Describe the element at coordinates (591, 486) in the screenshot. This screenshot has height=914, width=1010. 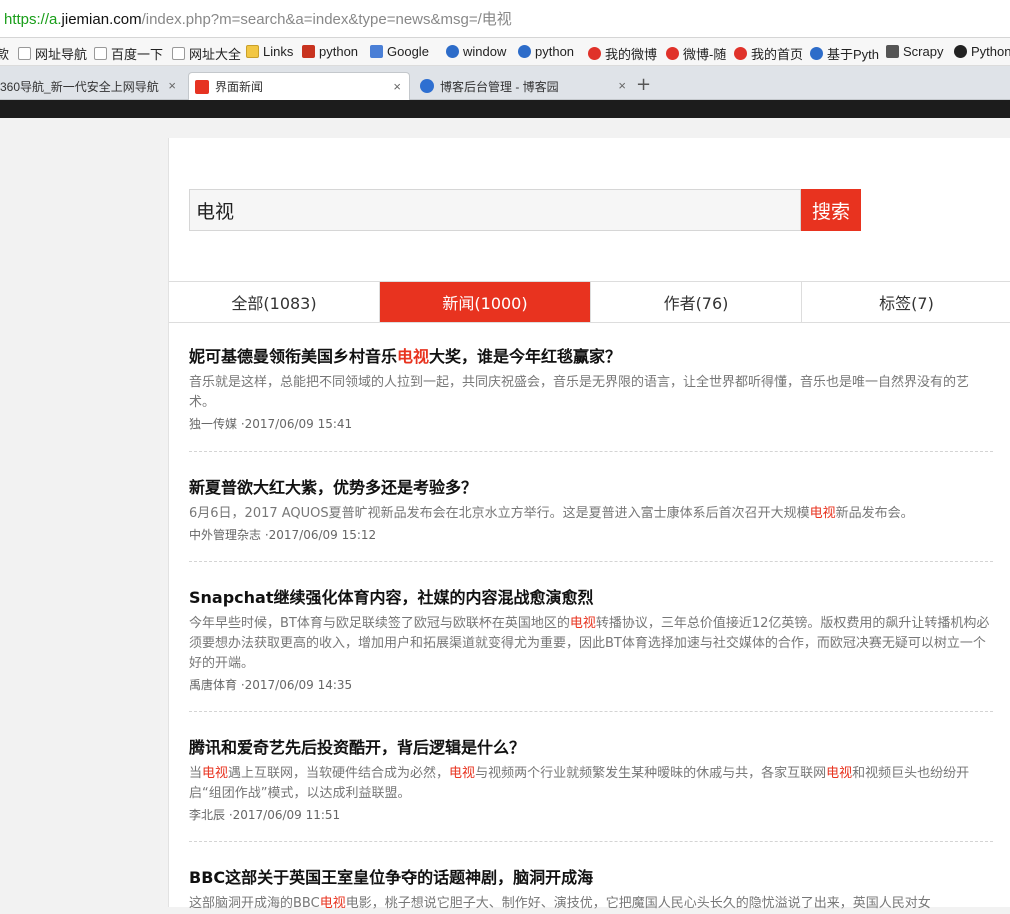
I see `article-title-link: 新夏普欲大红大紫，优势多还是考验多？` at that location.